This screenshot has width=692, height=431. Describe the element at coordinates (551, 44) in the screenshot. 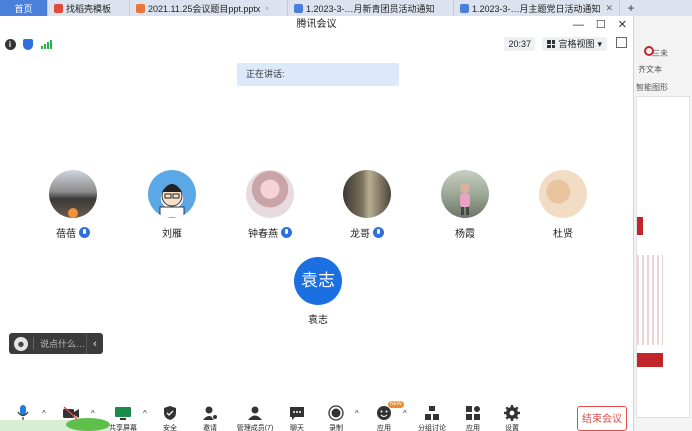

I see `grid-view-icon` at that location.